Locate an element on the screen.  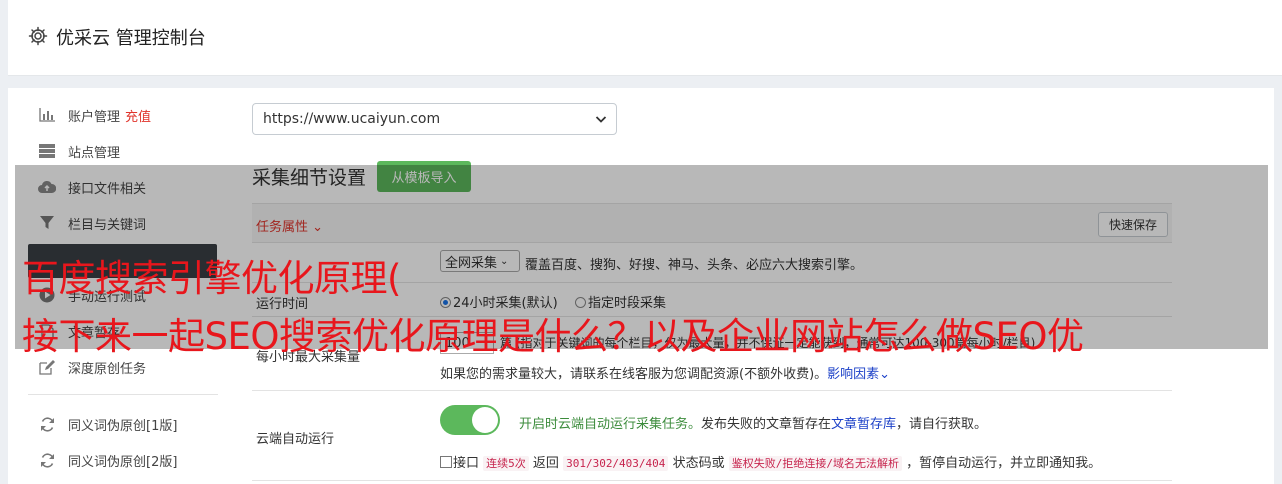
overlay-headline-1: 百度搜索引擎优化原理( is located at coordinates (211, 278).